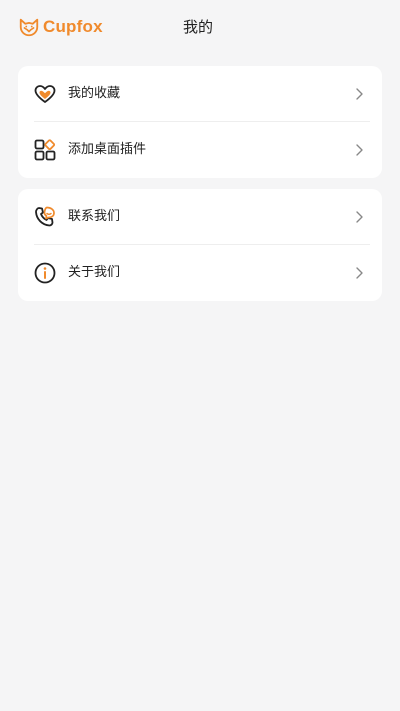 The height and width of the screenshot is (711, 400). I want to click on settings-group-1: 我的收藏 添加桌面插件, so click(200, 122).